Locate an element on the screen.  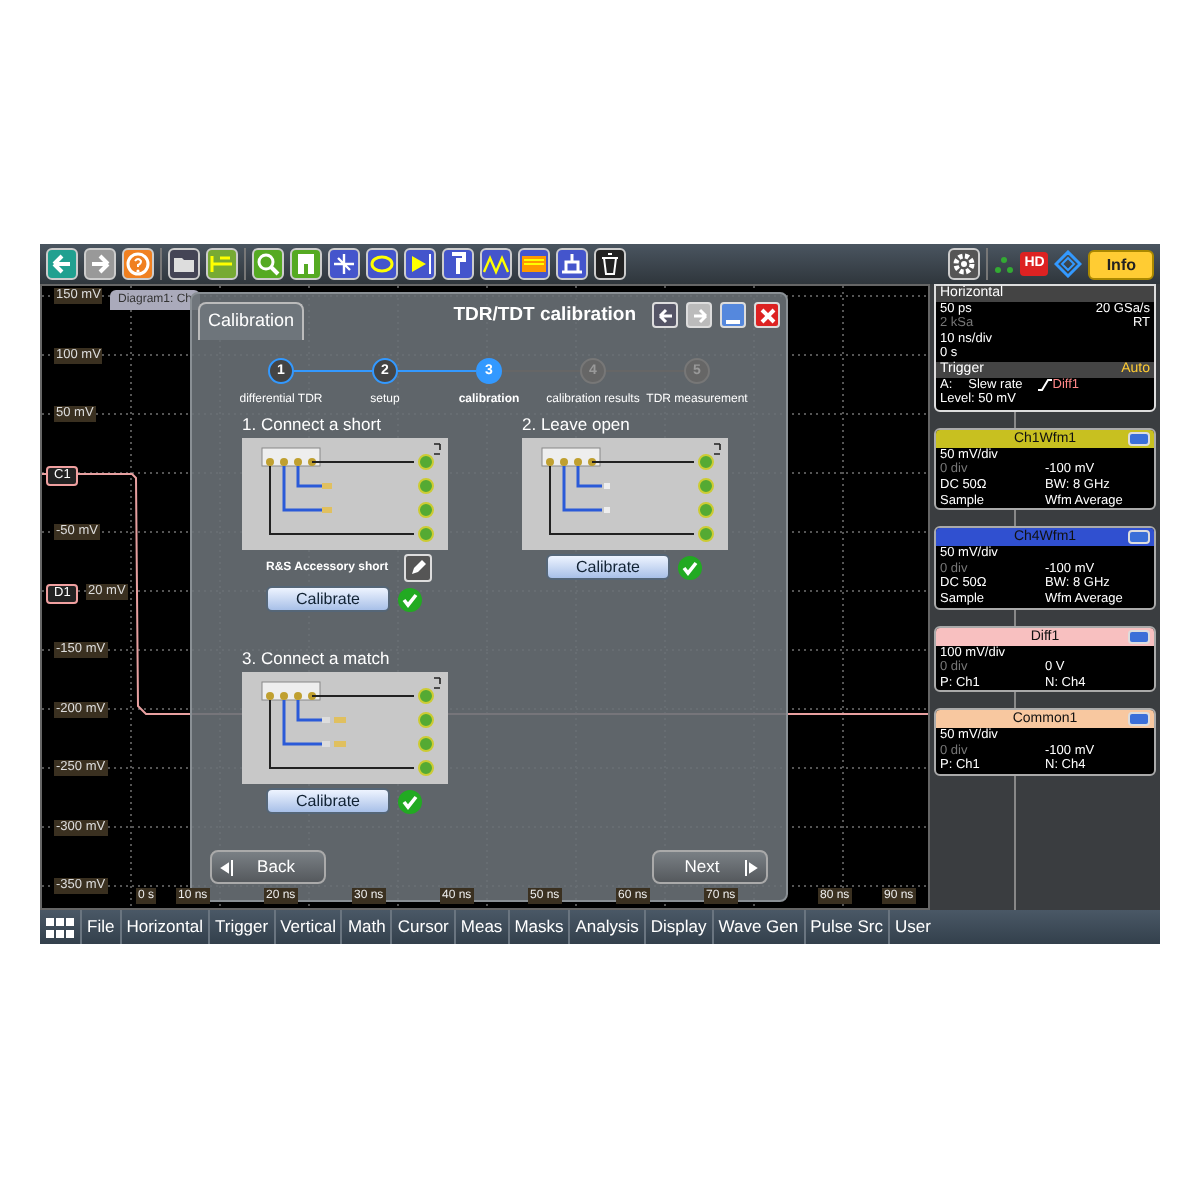
pencil-icon is located at coordinates (418, 568).